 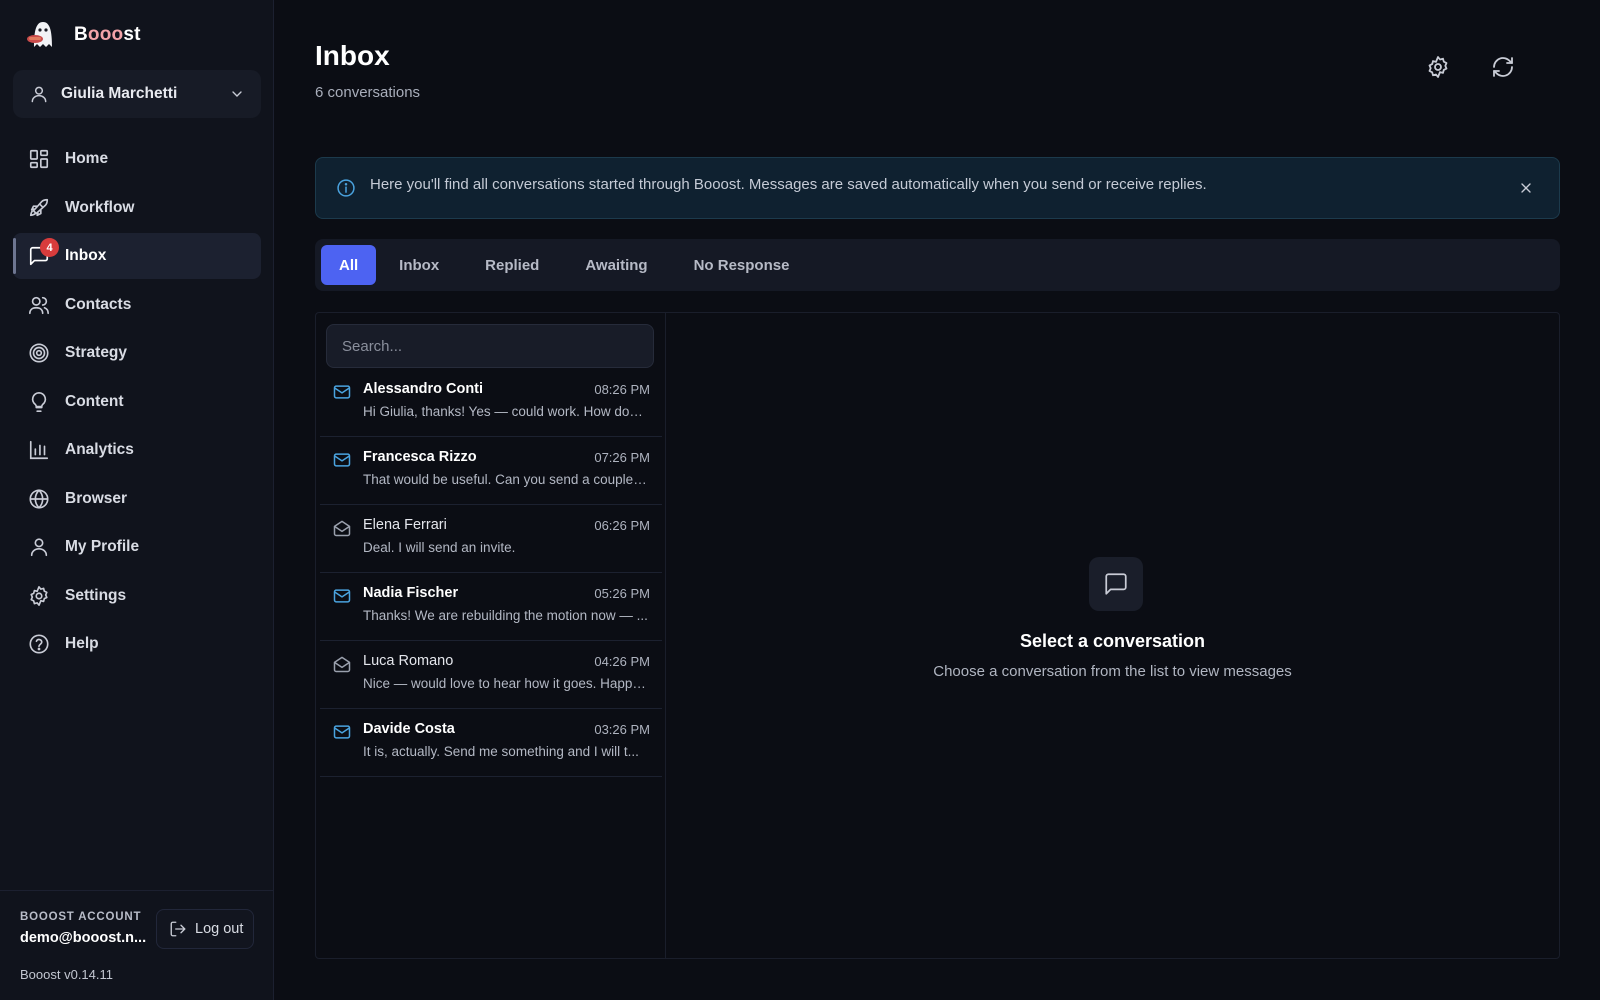 What do you see at coordinates (219, 929) in the screenshot?
I see `logout-label: Log out` at bounding box center [219, 929].